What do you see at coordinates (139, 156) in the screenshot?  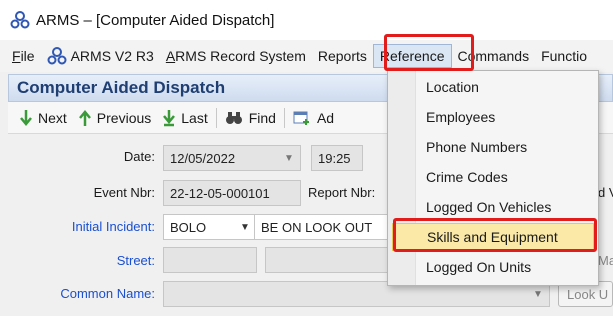 I see `date-label: Date:` at bounding box center [139, 156].